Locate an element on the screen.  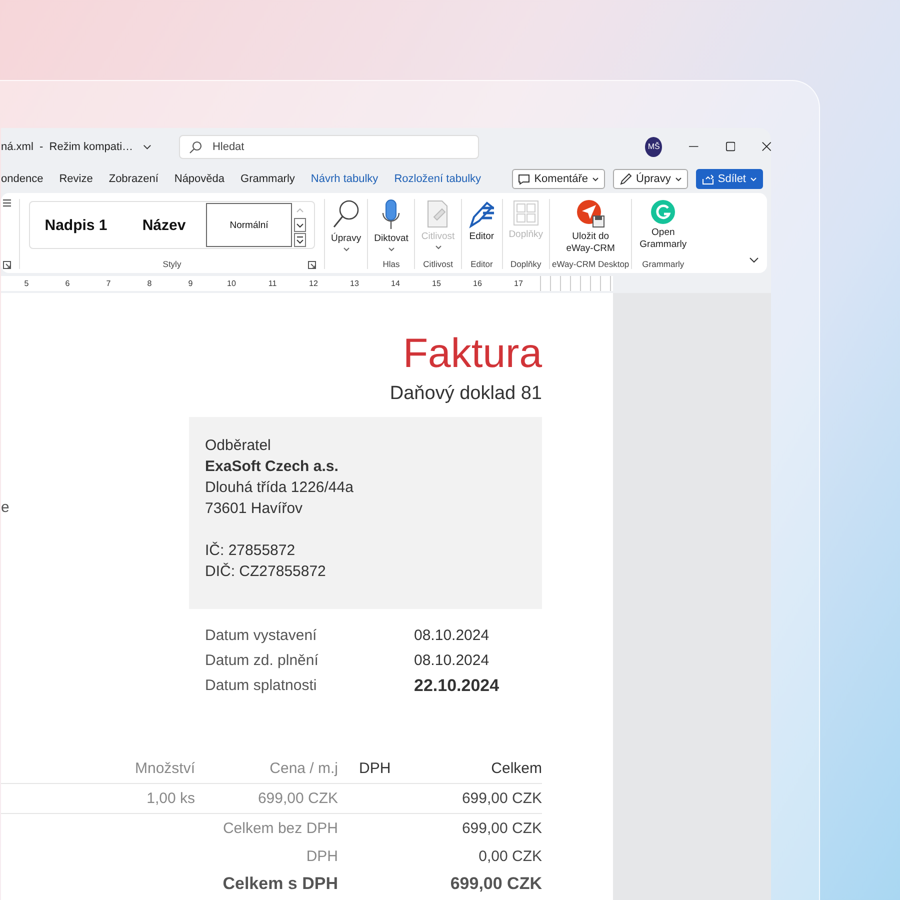
total-value: 0,00 CZK is located at coordinates (510, 856).